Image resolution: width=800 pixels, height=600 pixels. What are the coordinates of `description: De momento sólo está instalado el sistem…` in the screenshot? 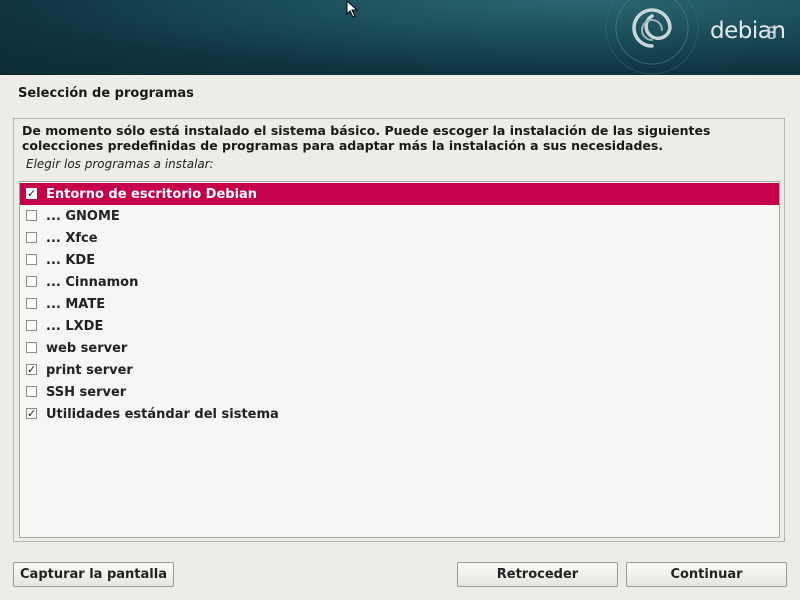 It's located at (392, 138).